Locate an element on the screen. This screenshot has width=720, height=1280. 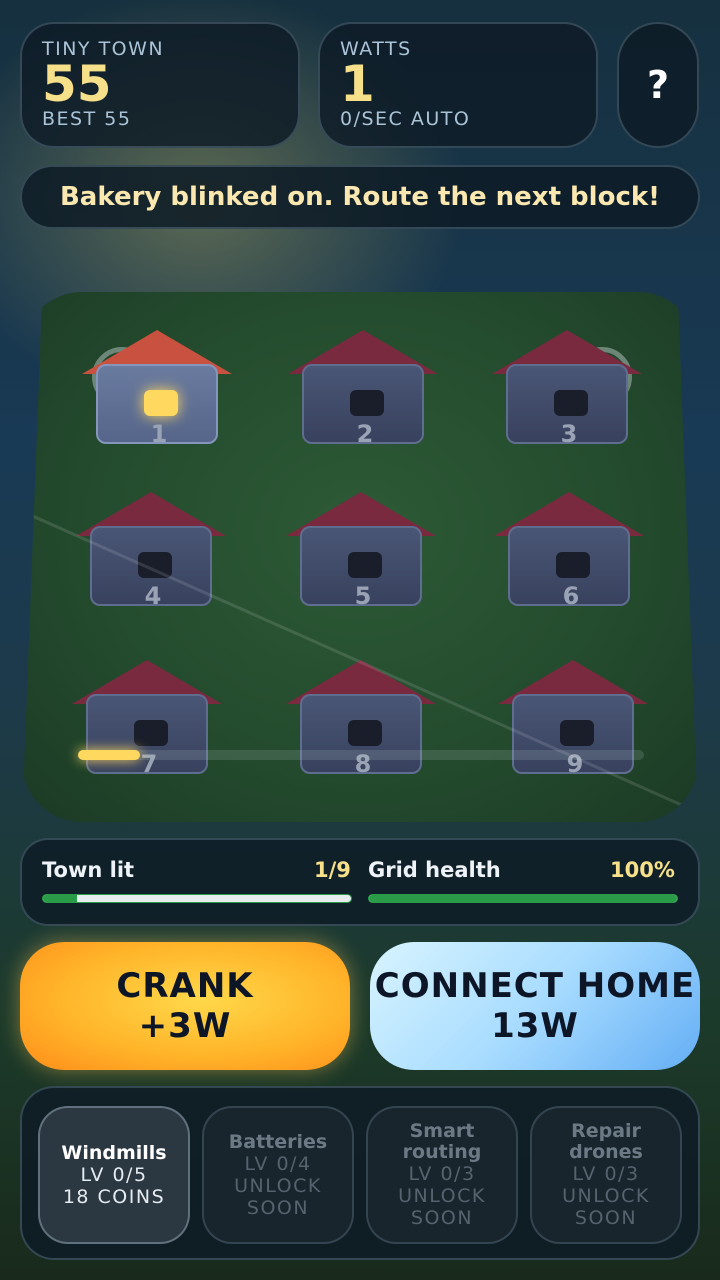
upgrade-windmills: Windmills LV 0/5 18 COINS is located at coordinates (114, 1175).